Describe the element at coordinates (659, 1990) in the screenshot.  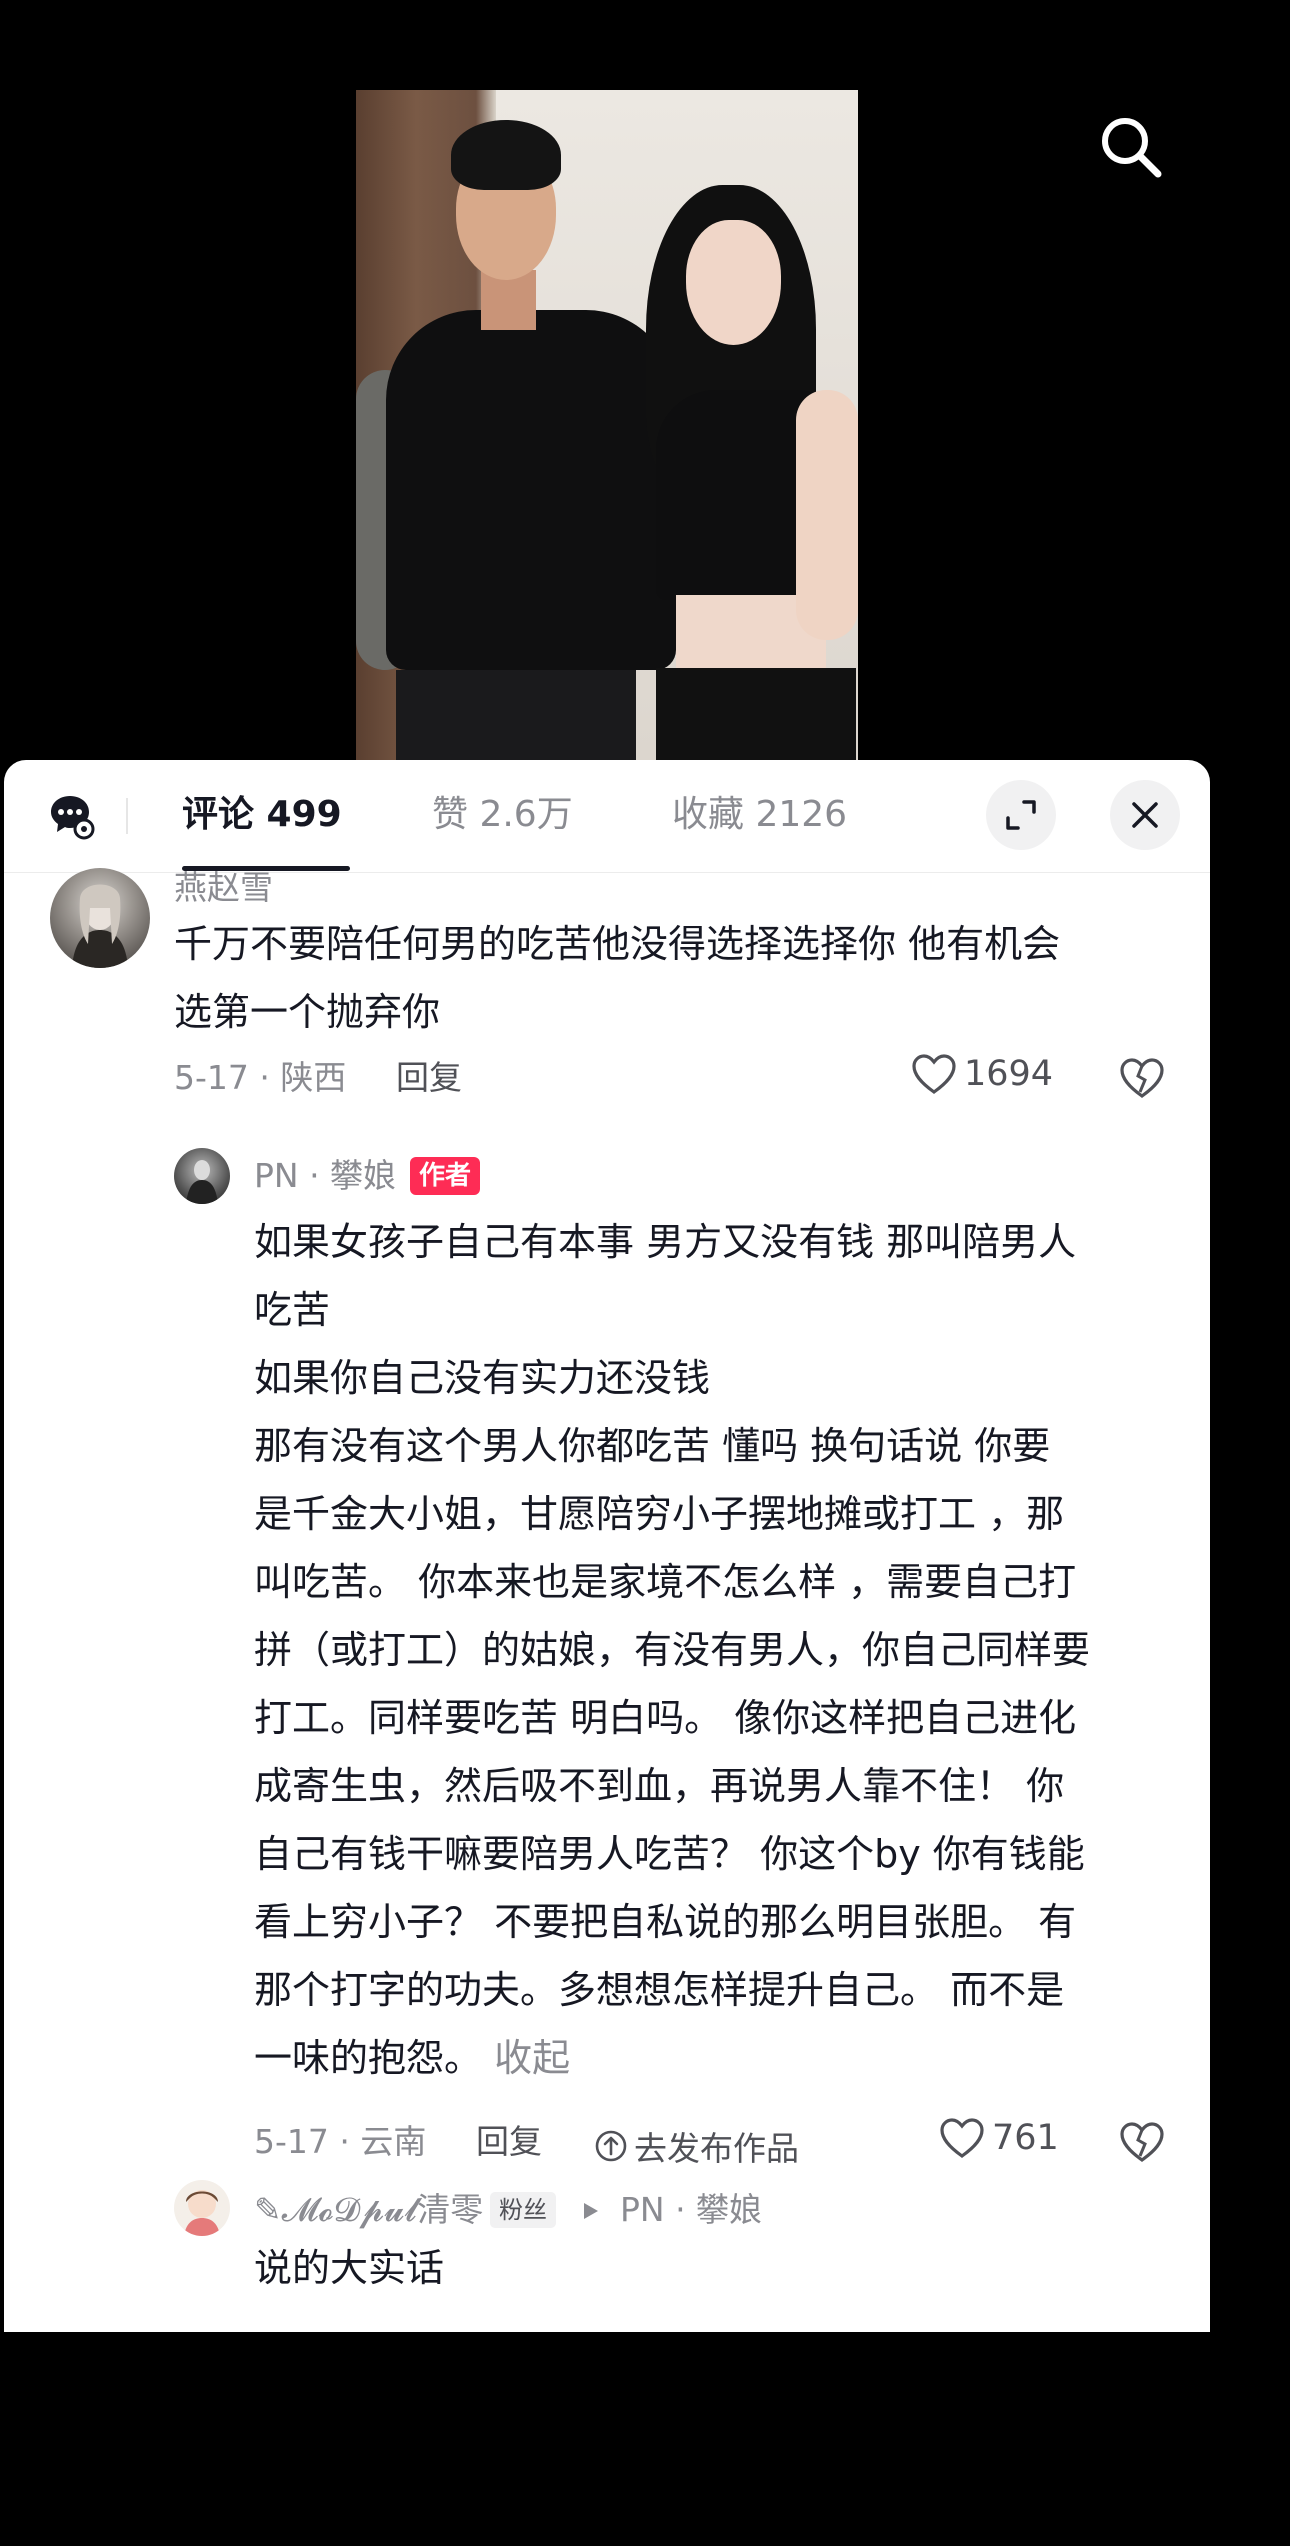
I see `reply-text-line: 那个打字的功夫。多想想怎样提升自己。 而不是` at that location.